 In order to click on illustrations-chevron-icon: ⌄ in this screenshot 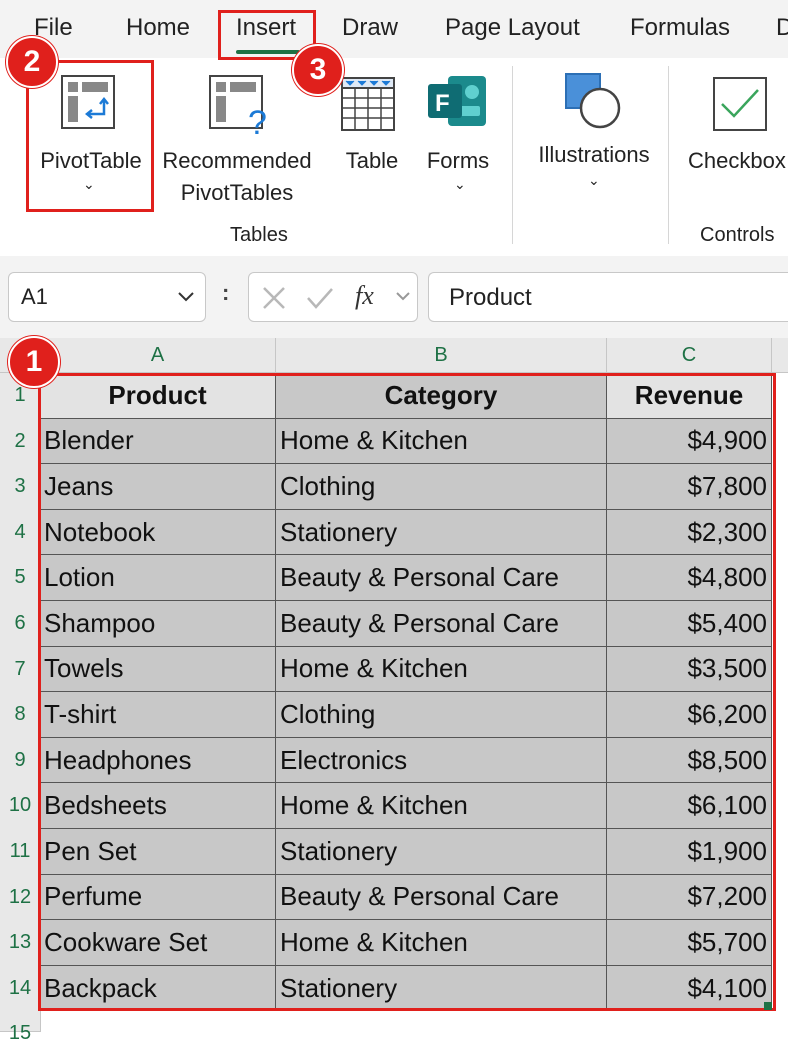, I will do `click(594, 180)`.